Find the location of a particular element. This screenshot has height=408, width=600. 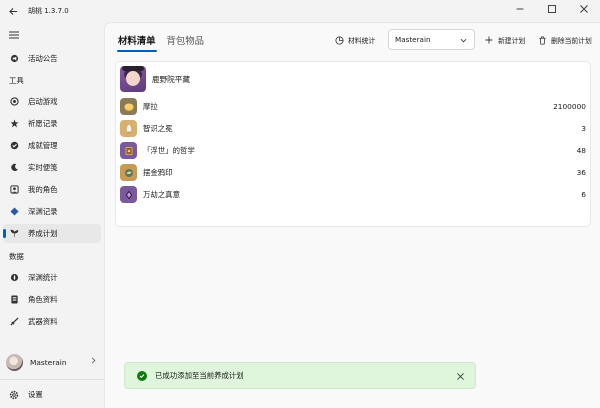

sidebar-item-announcements: 活动公告 is located at coordinates (52, 58).